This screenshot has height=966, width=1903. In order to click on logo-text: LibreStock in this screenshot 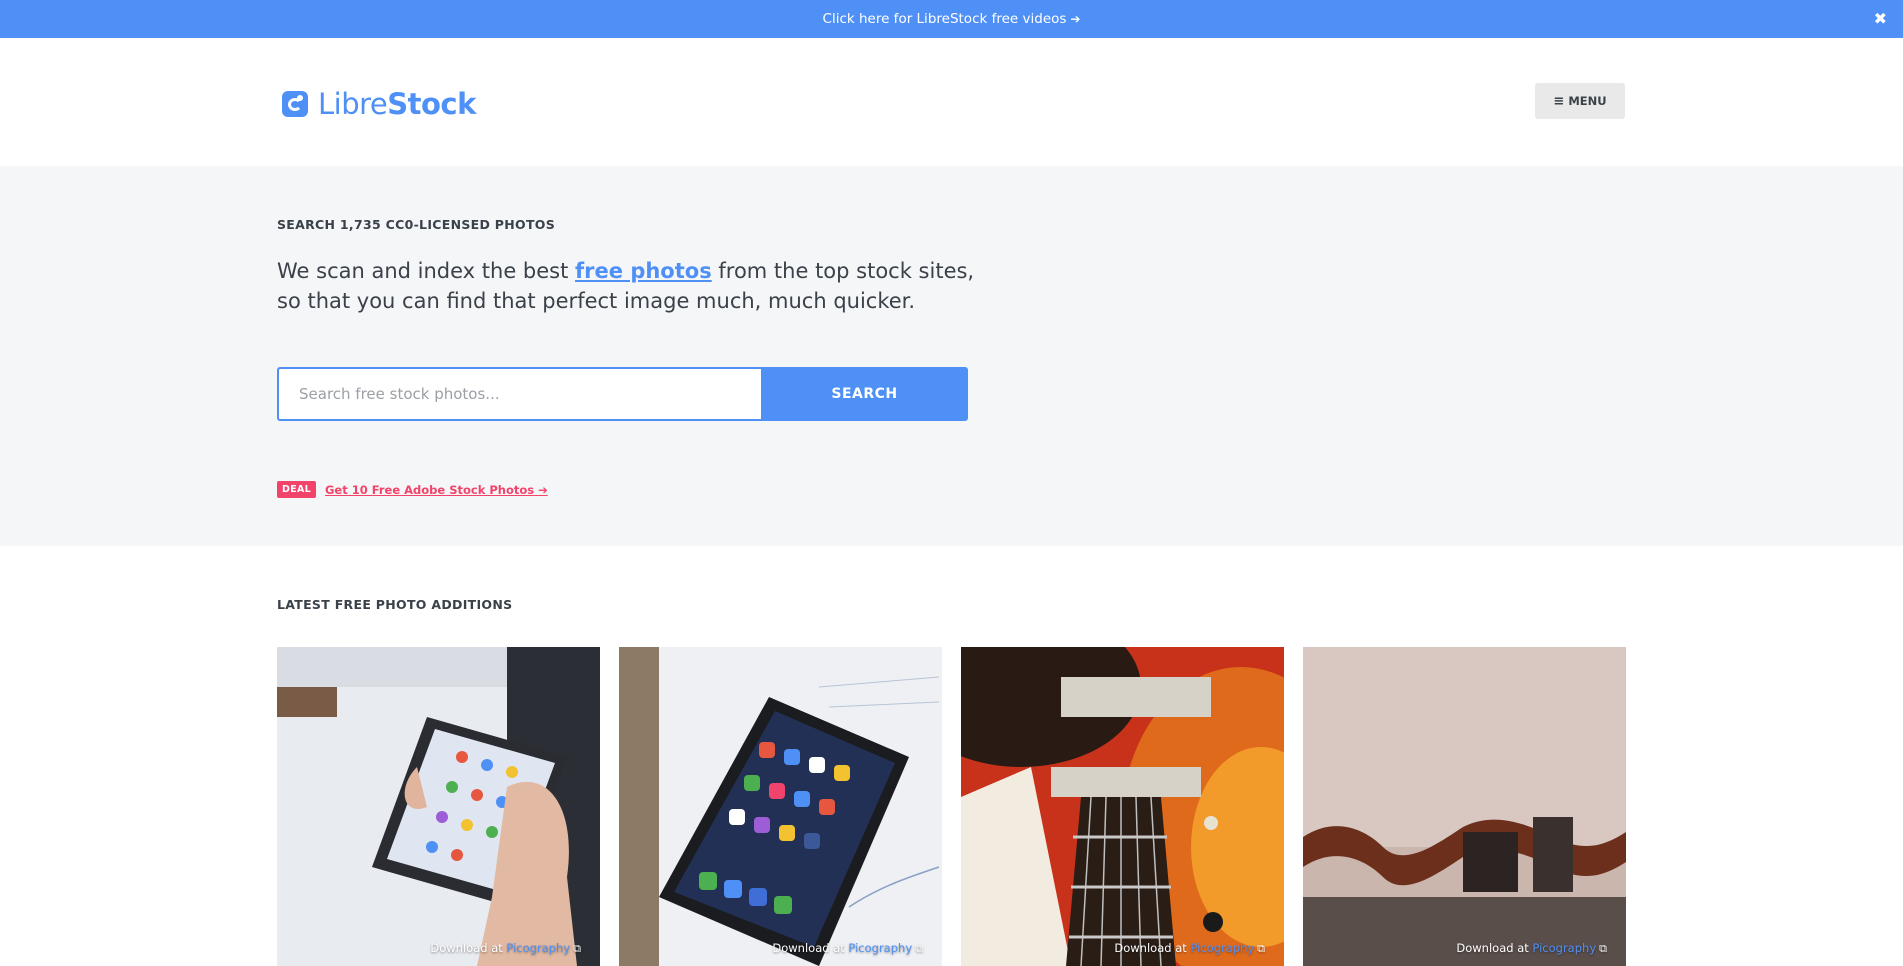, I will do `click(397, 104)`.